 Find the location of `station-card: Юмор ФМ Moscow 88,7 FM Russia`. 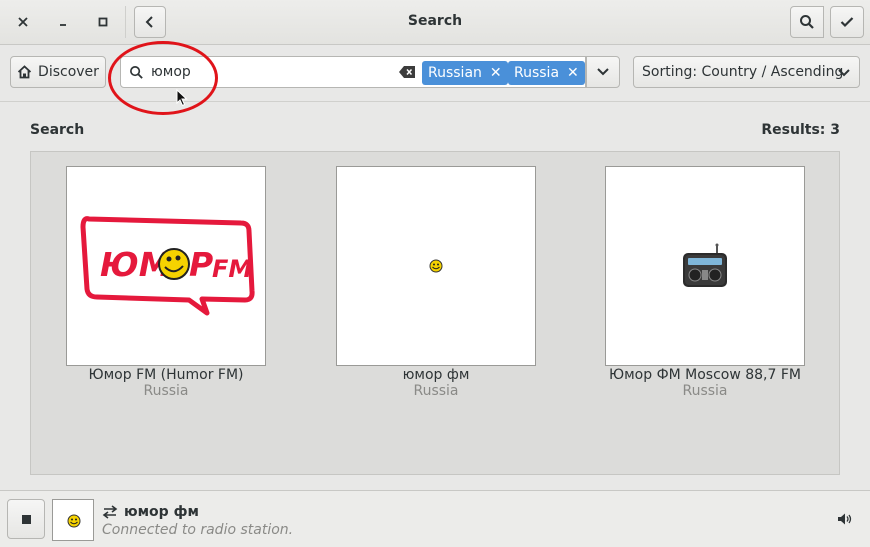

station-card: Юмор ФМ Moscow 88,7 FM Russia is located at coordinates (705, 282).